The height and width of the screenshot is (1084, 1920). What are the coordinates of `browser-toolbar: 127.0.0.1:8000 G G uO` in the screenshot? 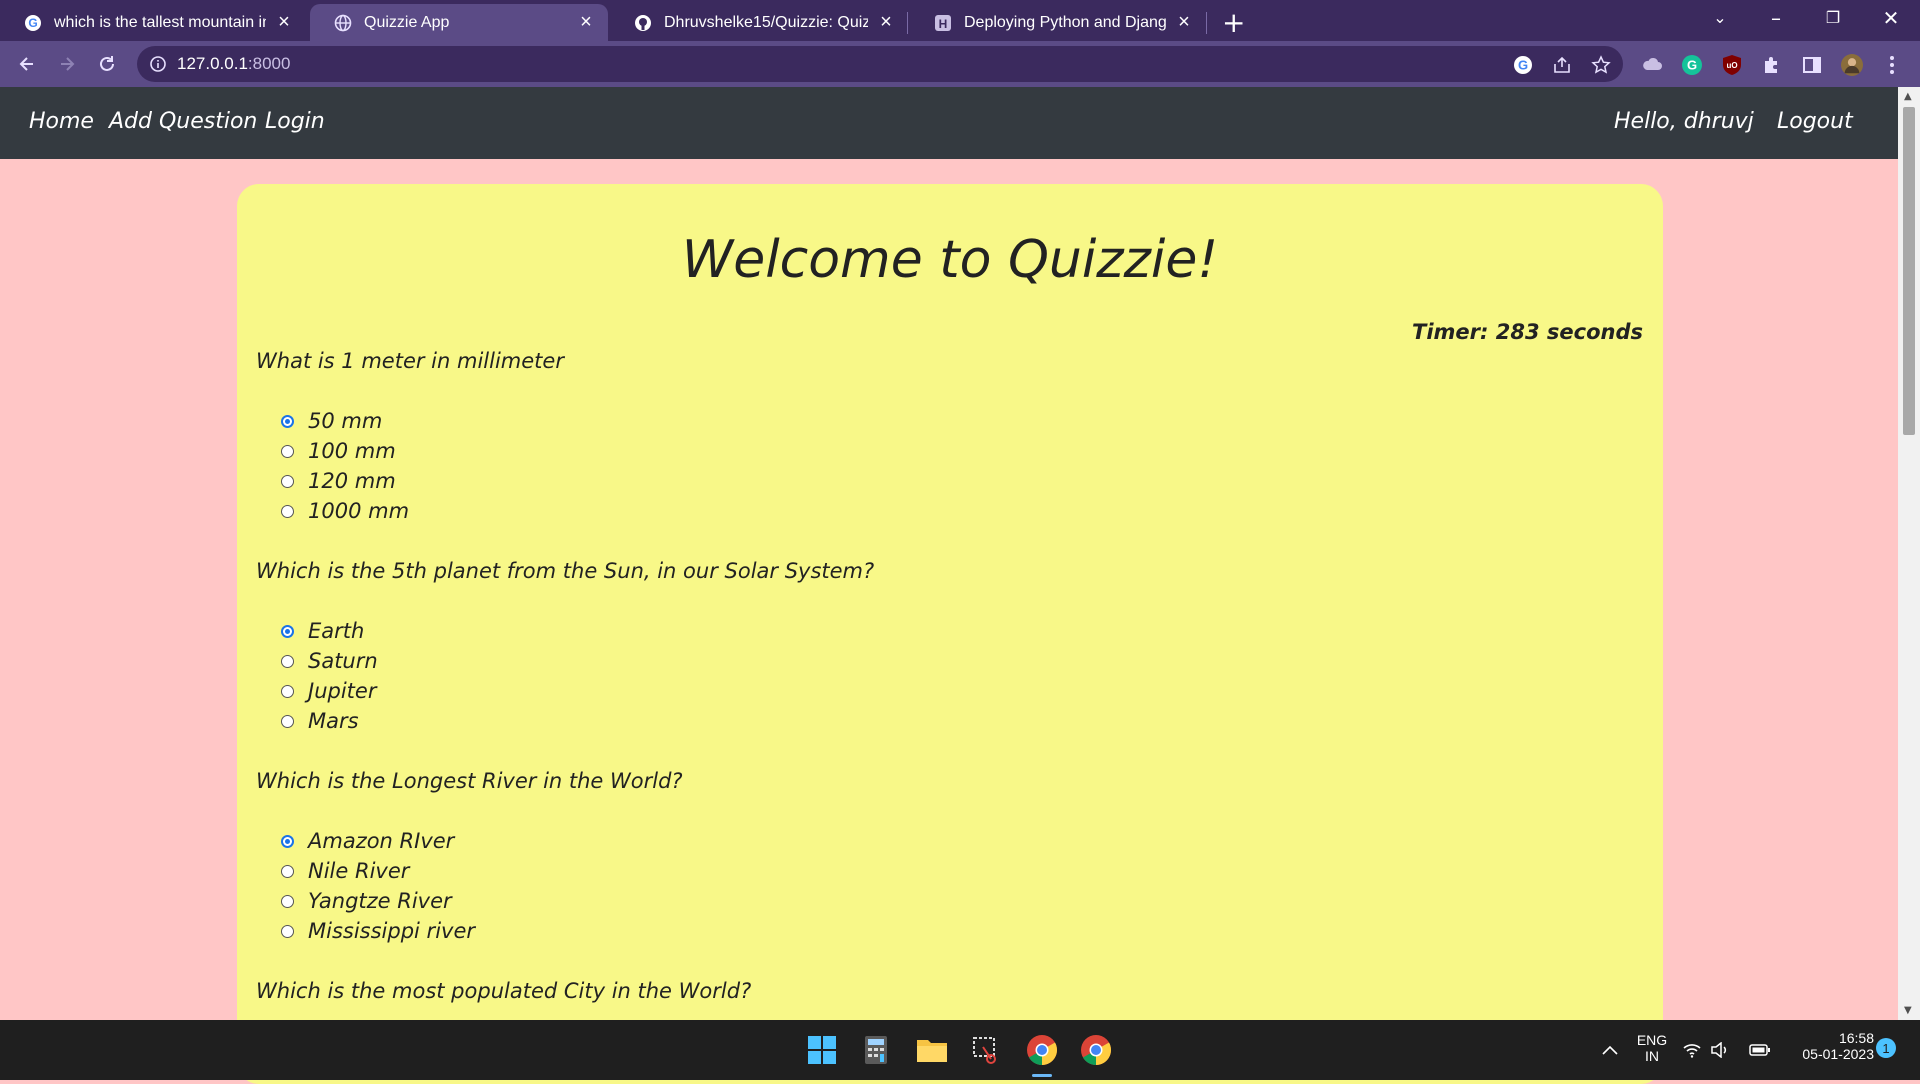 It's located at (960, 64).